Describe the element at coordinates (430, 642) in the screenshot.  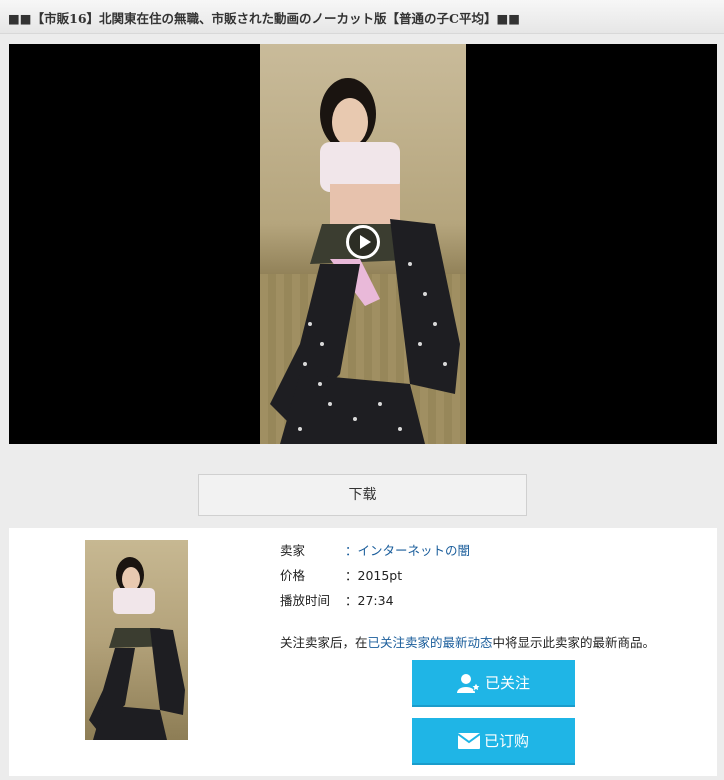
I see `followed-sellers-link: 已关注卖家的最新动态` at that location.